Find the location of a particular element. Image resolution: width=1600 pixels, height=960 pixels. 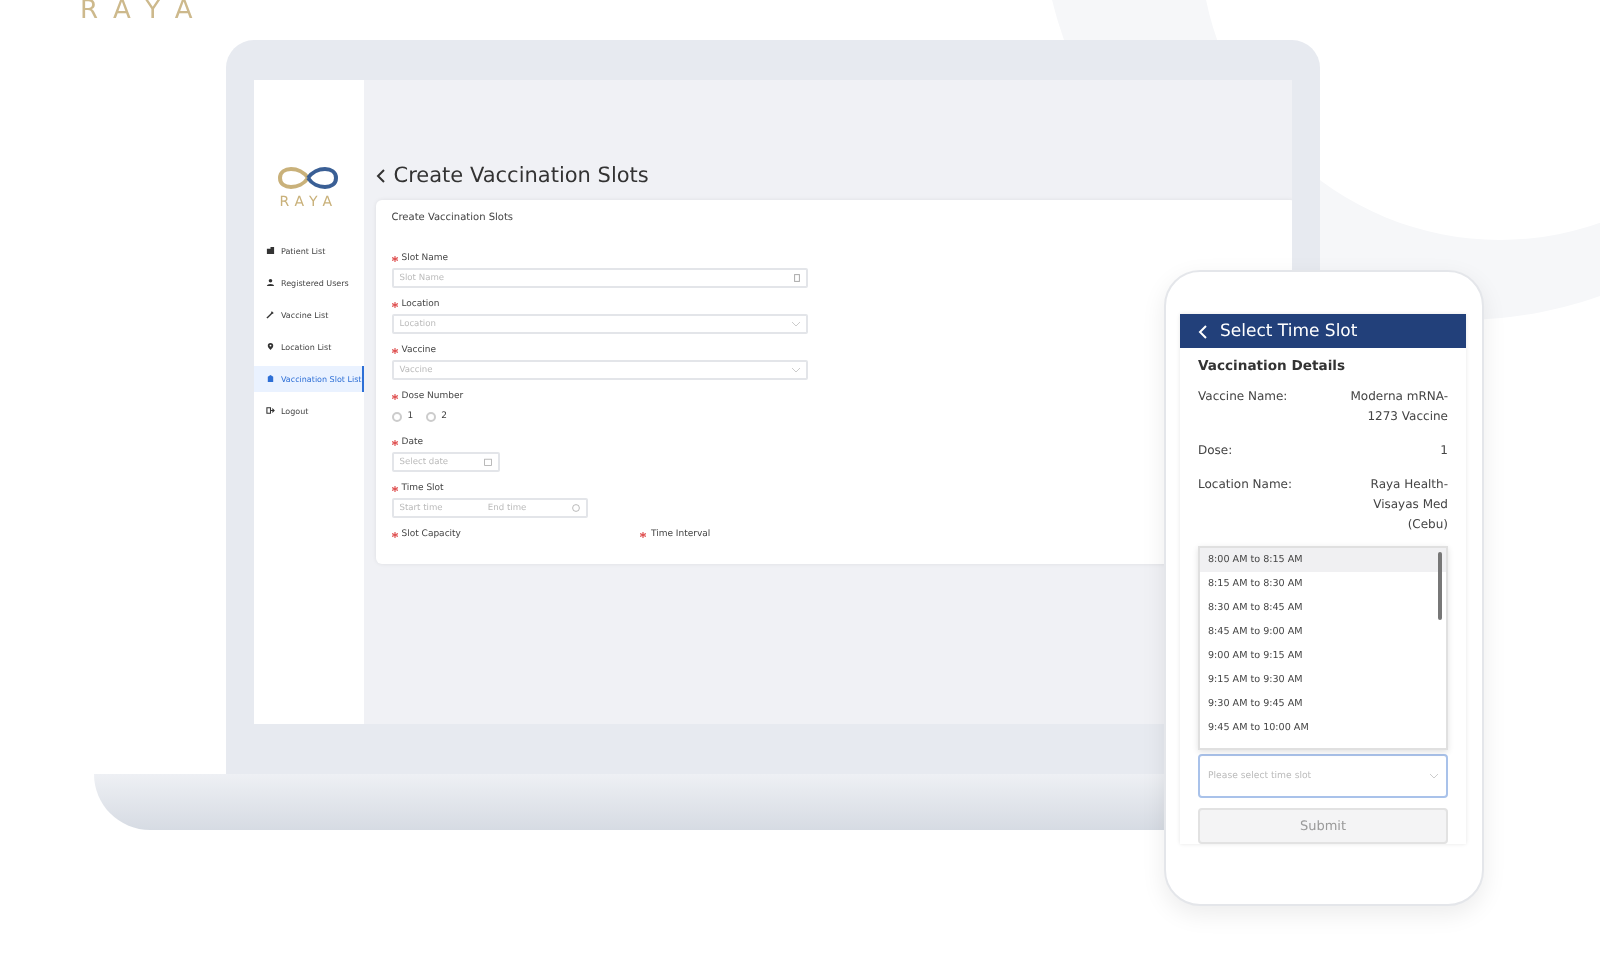

back-icon is located at coordinates (380, 176).